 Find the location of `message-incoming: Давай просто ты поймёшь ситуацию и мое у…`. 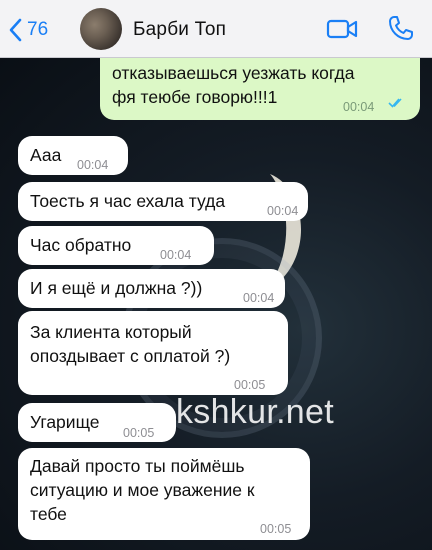

message-incoming: Давай просто ты поймёшь ситуацию и мое у… is located at coordinates (164, 494).